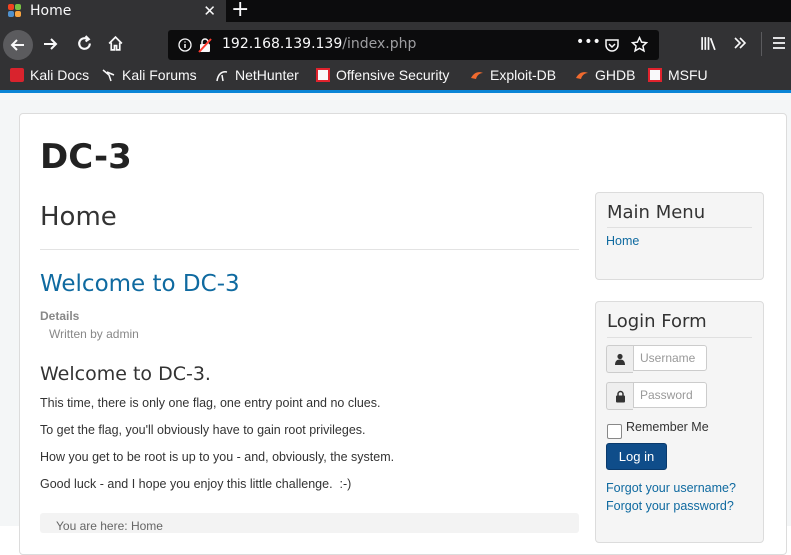 The image size is (791, 555). What do you see at coordinates (667, 427) in the screenshot?
I see `remember-me-label: Remember Me` at bounding box center [667, 427].